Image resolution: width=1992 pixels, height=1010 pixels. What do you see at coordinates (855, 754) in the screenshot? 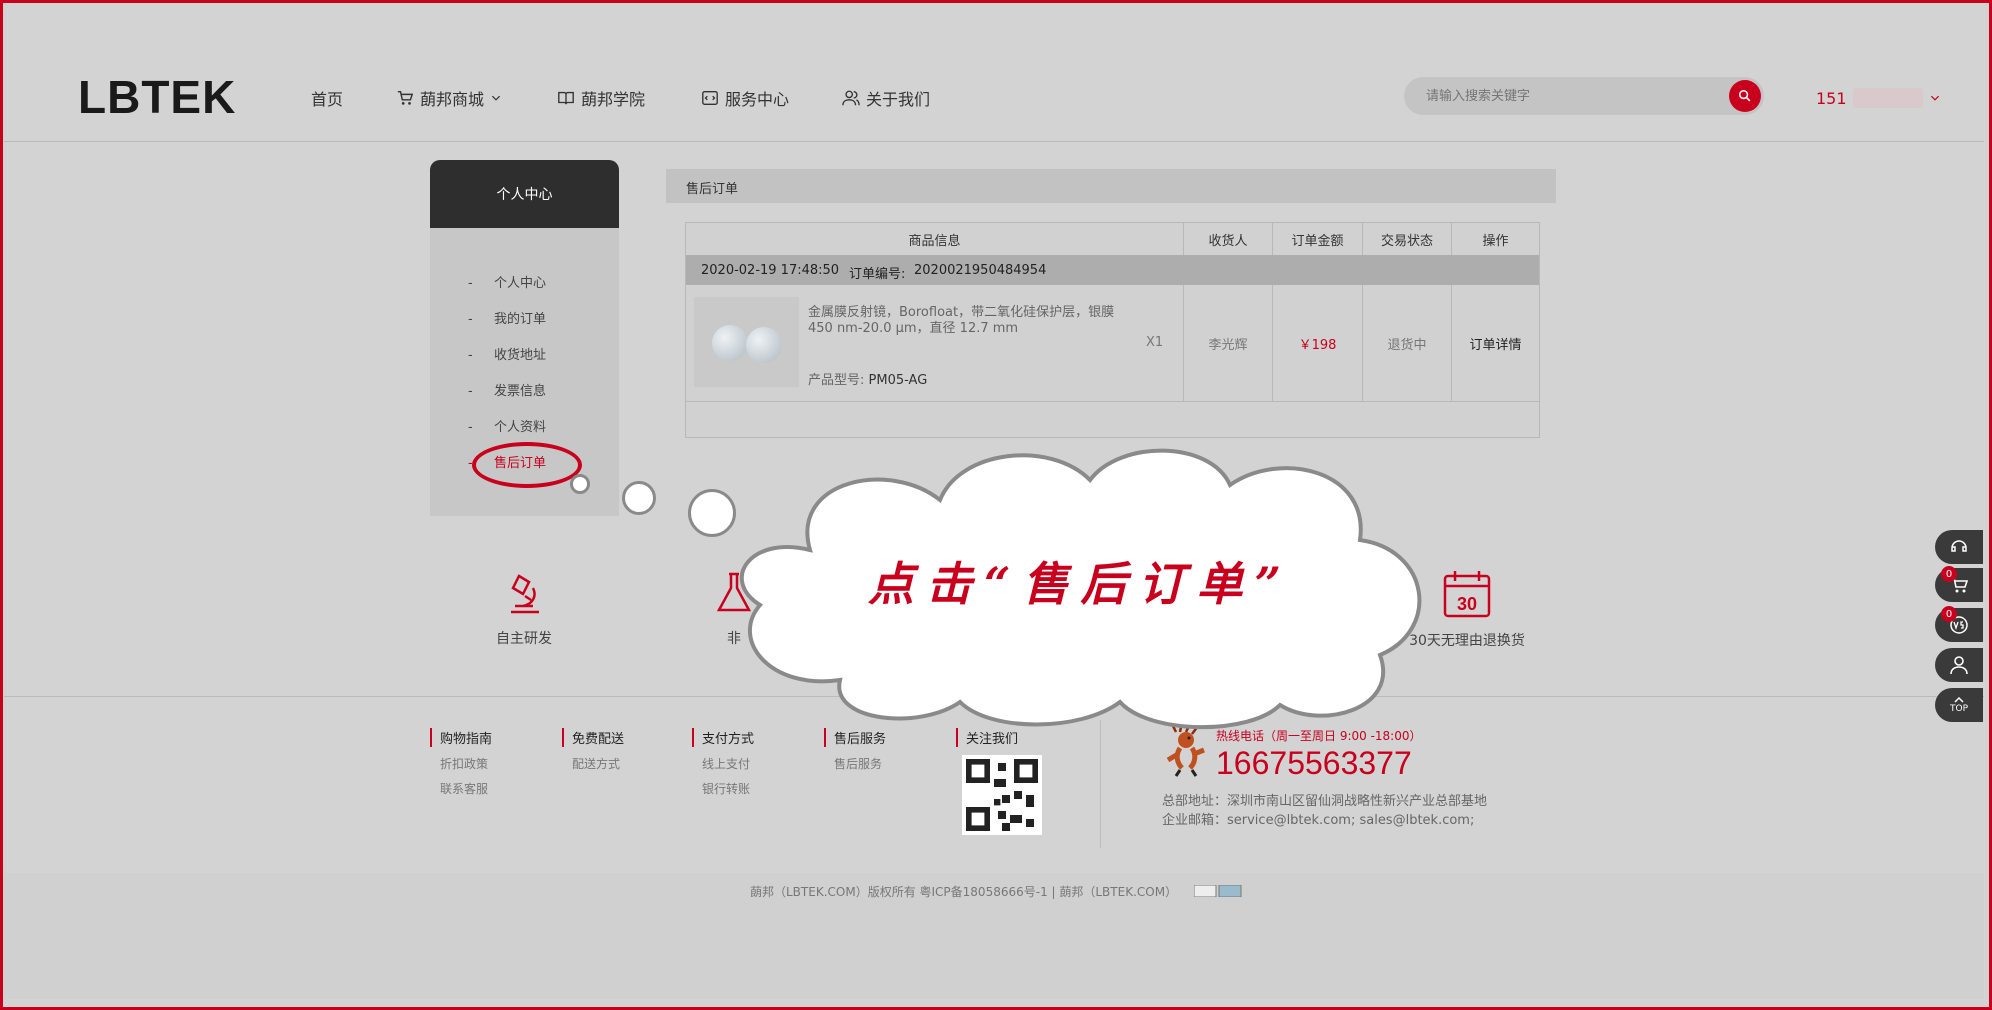
I see `footer-col-aftersales: 售后服务 售后服务` at bounding box center [855, 754].